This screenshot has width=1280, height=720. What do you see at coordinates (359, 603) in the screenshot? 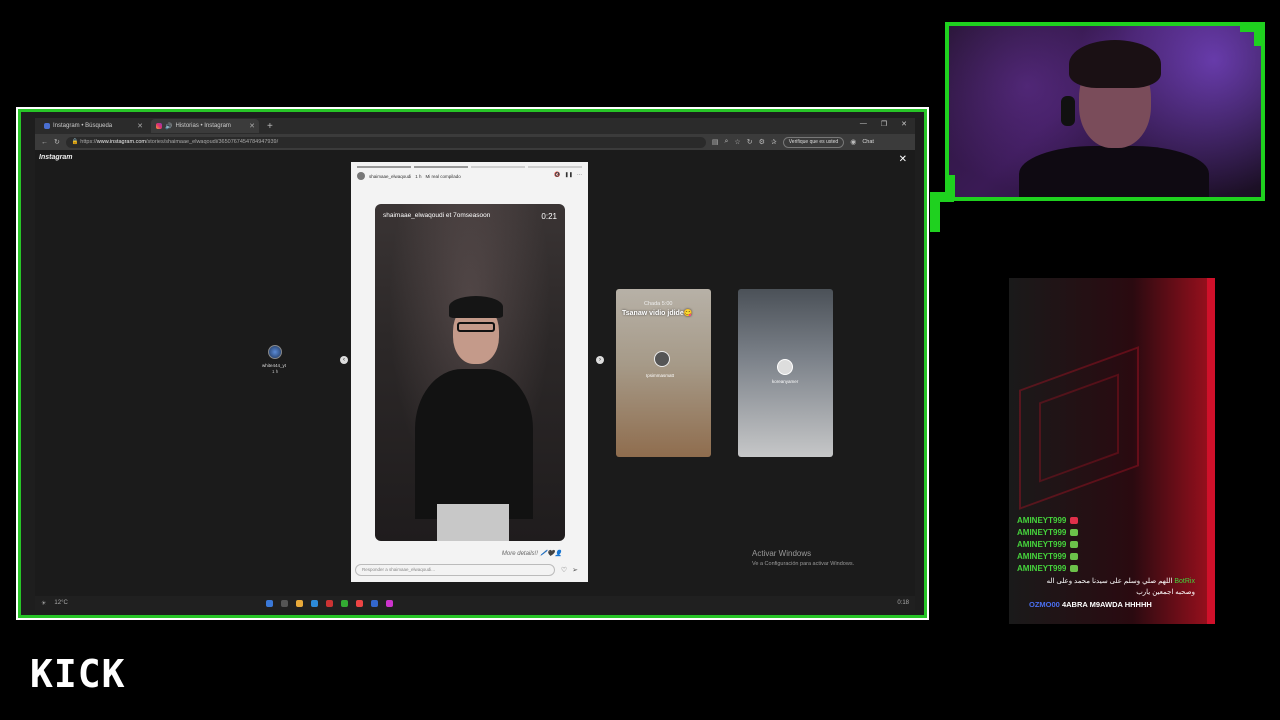
I see `chrome-icon` at bounding box center [359, 603].